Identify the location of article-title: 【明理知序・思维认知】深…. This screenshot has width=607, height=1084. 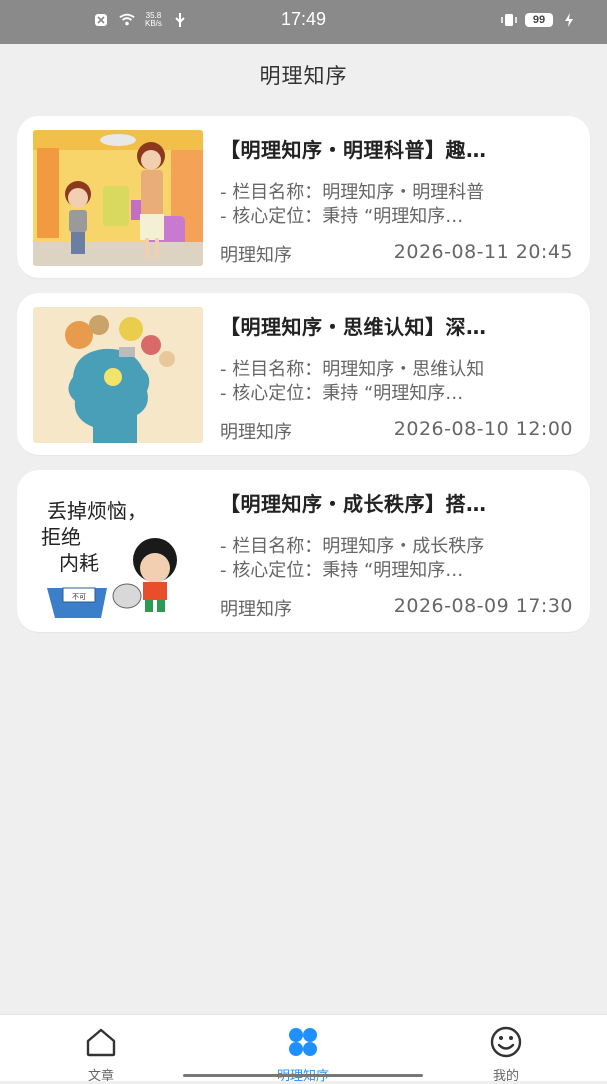
(353, 327).